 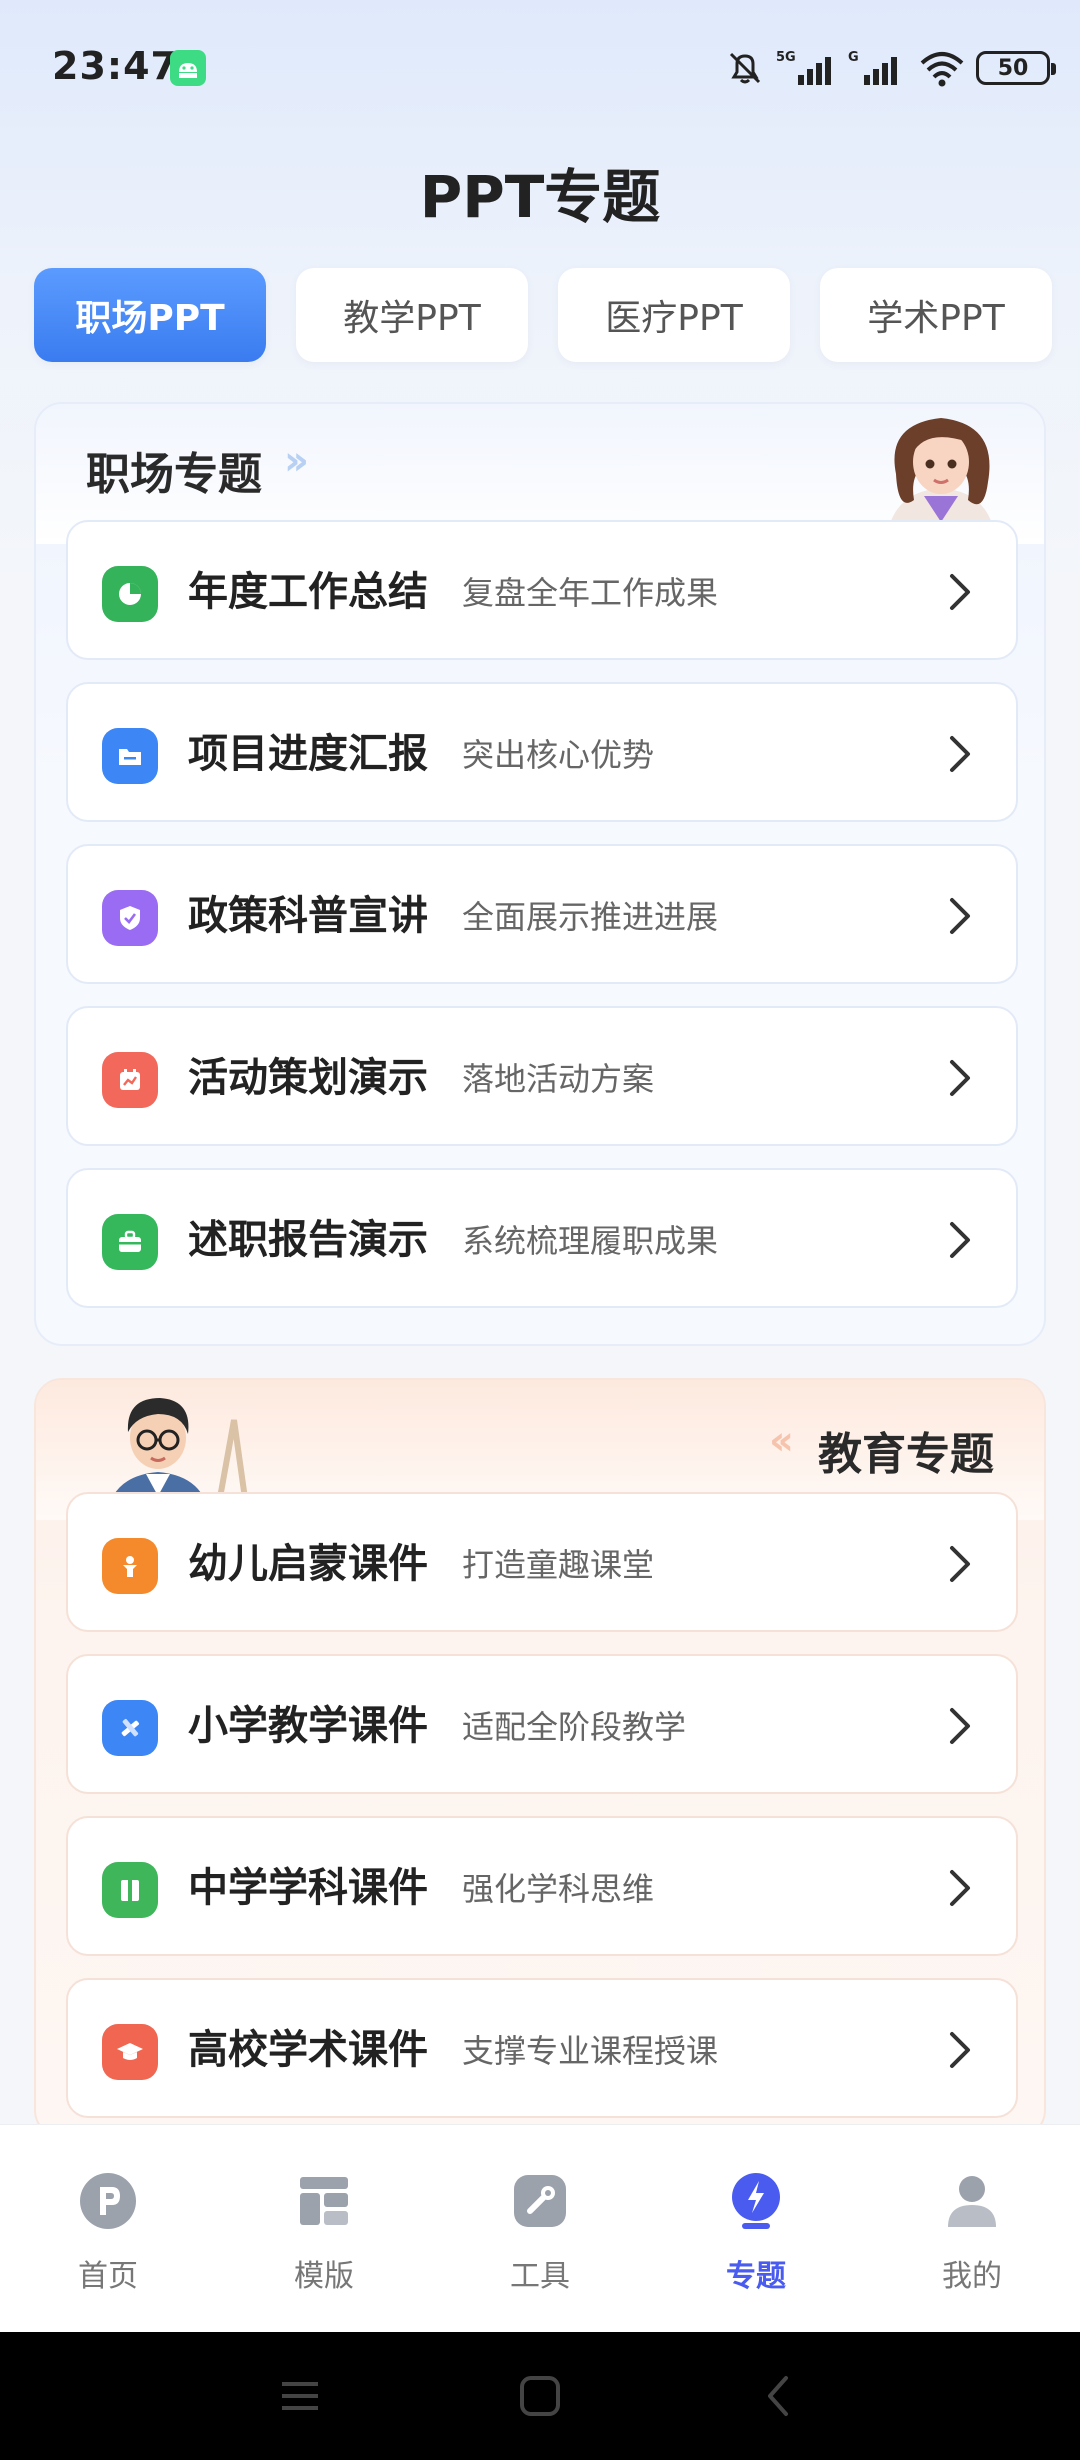 What do you see at coordinates (540, 2201) in the screenshot?
I see `tools-icon` at bounding box center [540, 2201].